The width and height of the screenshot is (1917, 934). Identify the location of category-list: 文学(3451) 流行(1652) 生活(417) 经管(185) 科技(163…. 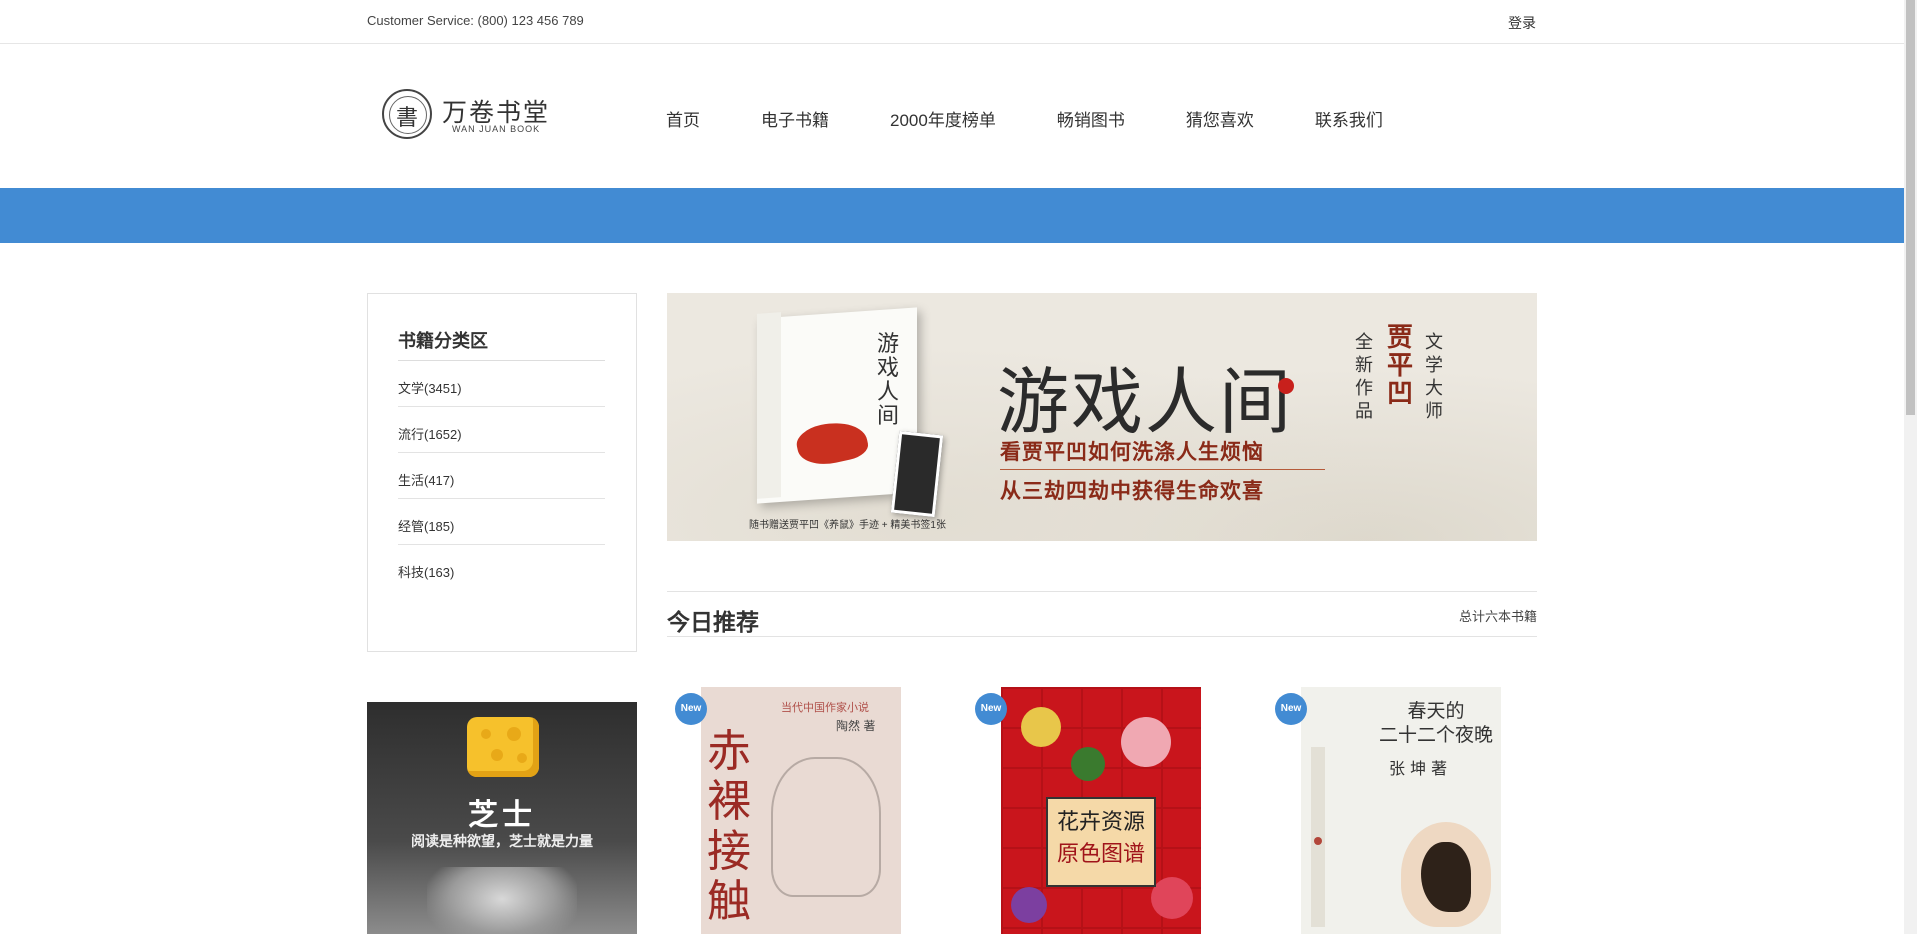
(501, 476).